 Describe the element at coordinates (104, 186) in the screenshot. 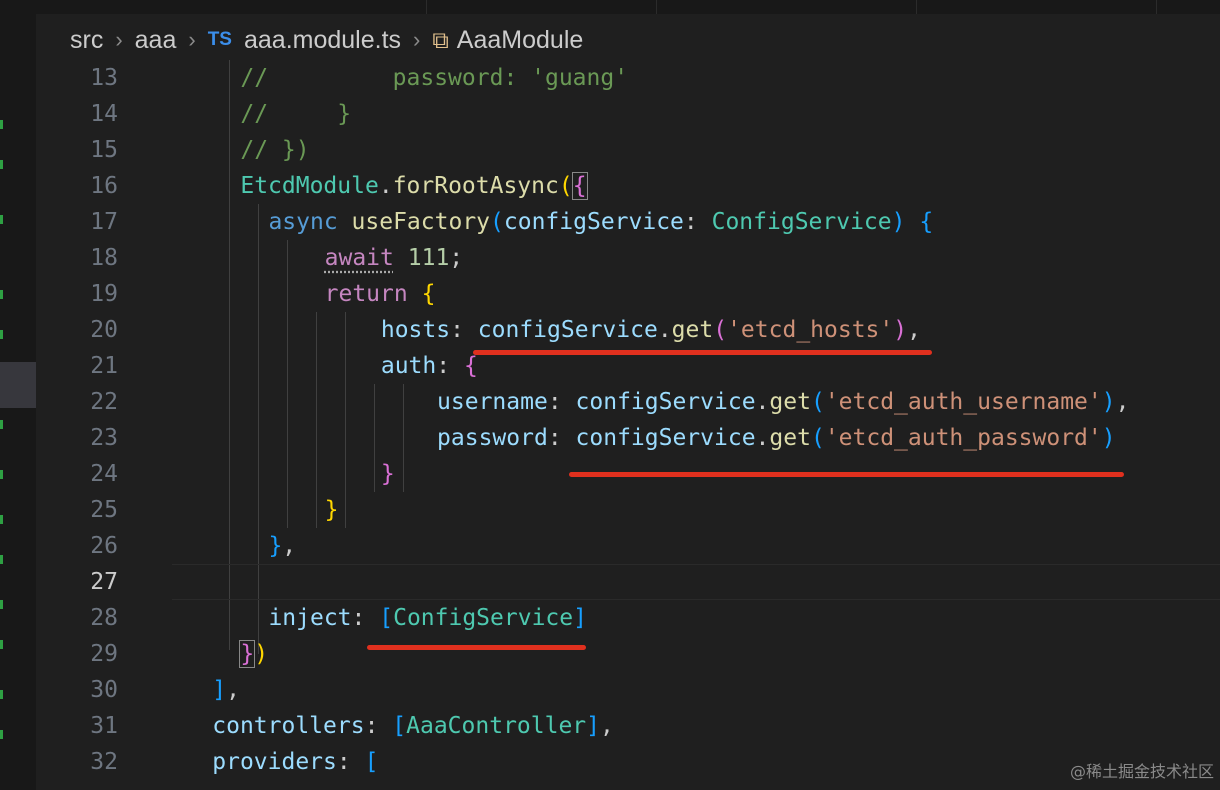

I see `line-number: 16` at that location.